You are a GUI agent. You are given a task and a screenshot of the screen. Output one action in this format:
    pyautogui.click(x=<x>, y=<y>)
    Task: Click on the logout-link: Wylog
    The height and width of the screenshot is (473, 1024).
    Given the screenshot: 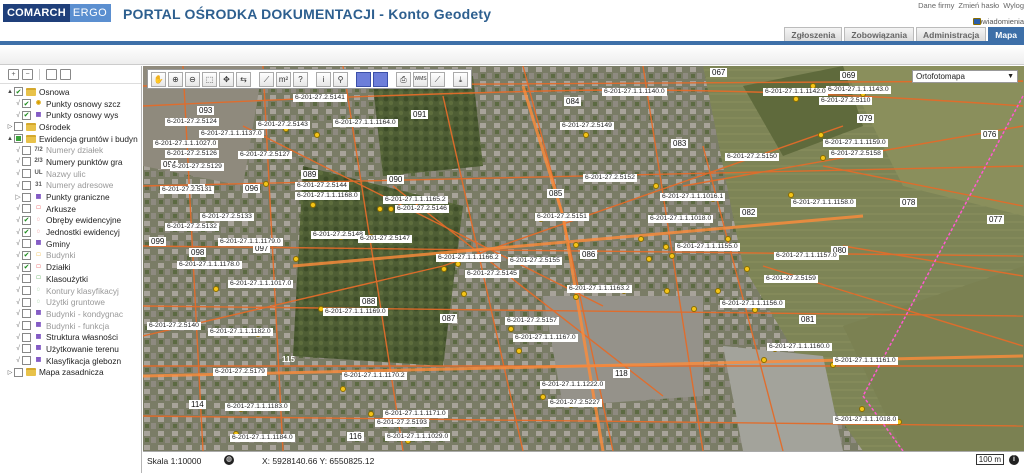 What is the action you would take?
    pyautogui.click(x=1013, y=5)
    